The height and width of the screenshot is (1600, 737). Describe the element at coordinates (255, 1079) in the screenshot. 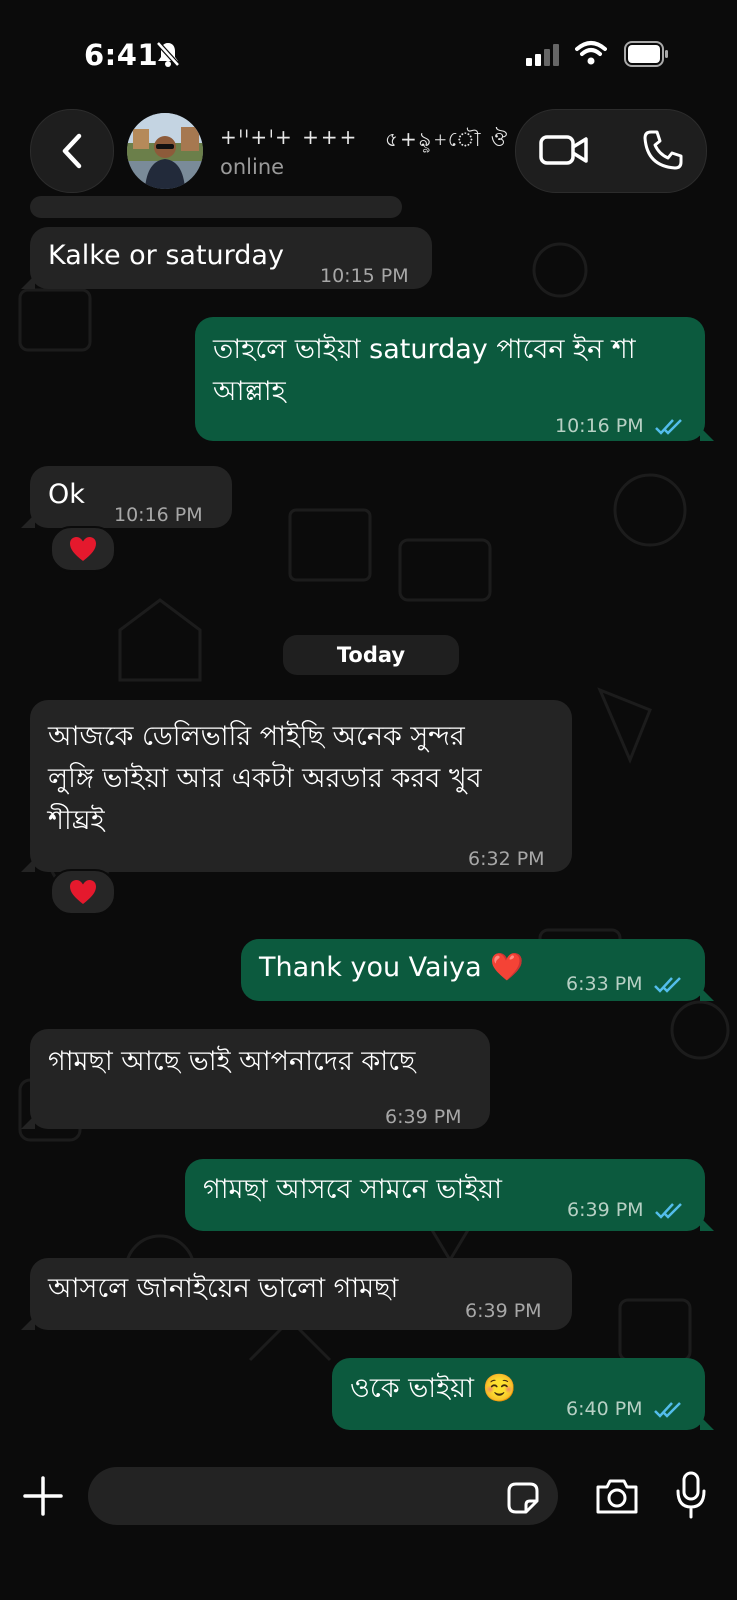

I see `message-bubble-incoming: গামছা আছে ভাই আপনাদের কাছে 6:39 PM` at that location.